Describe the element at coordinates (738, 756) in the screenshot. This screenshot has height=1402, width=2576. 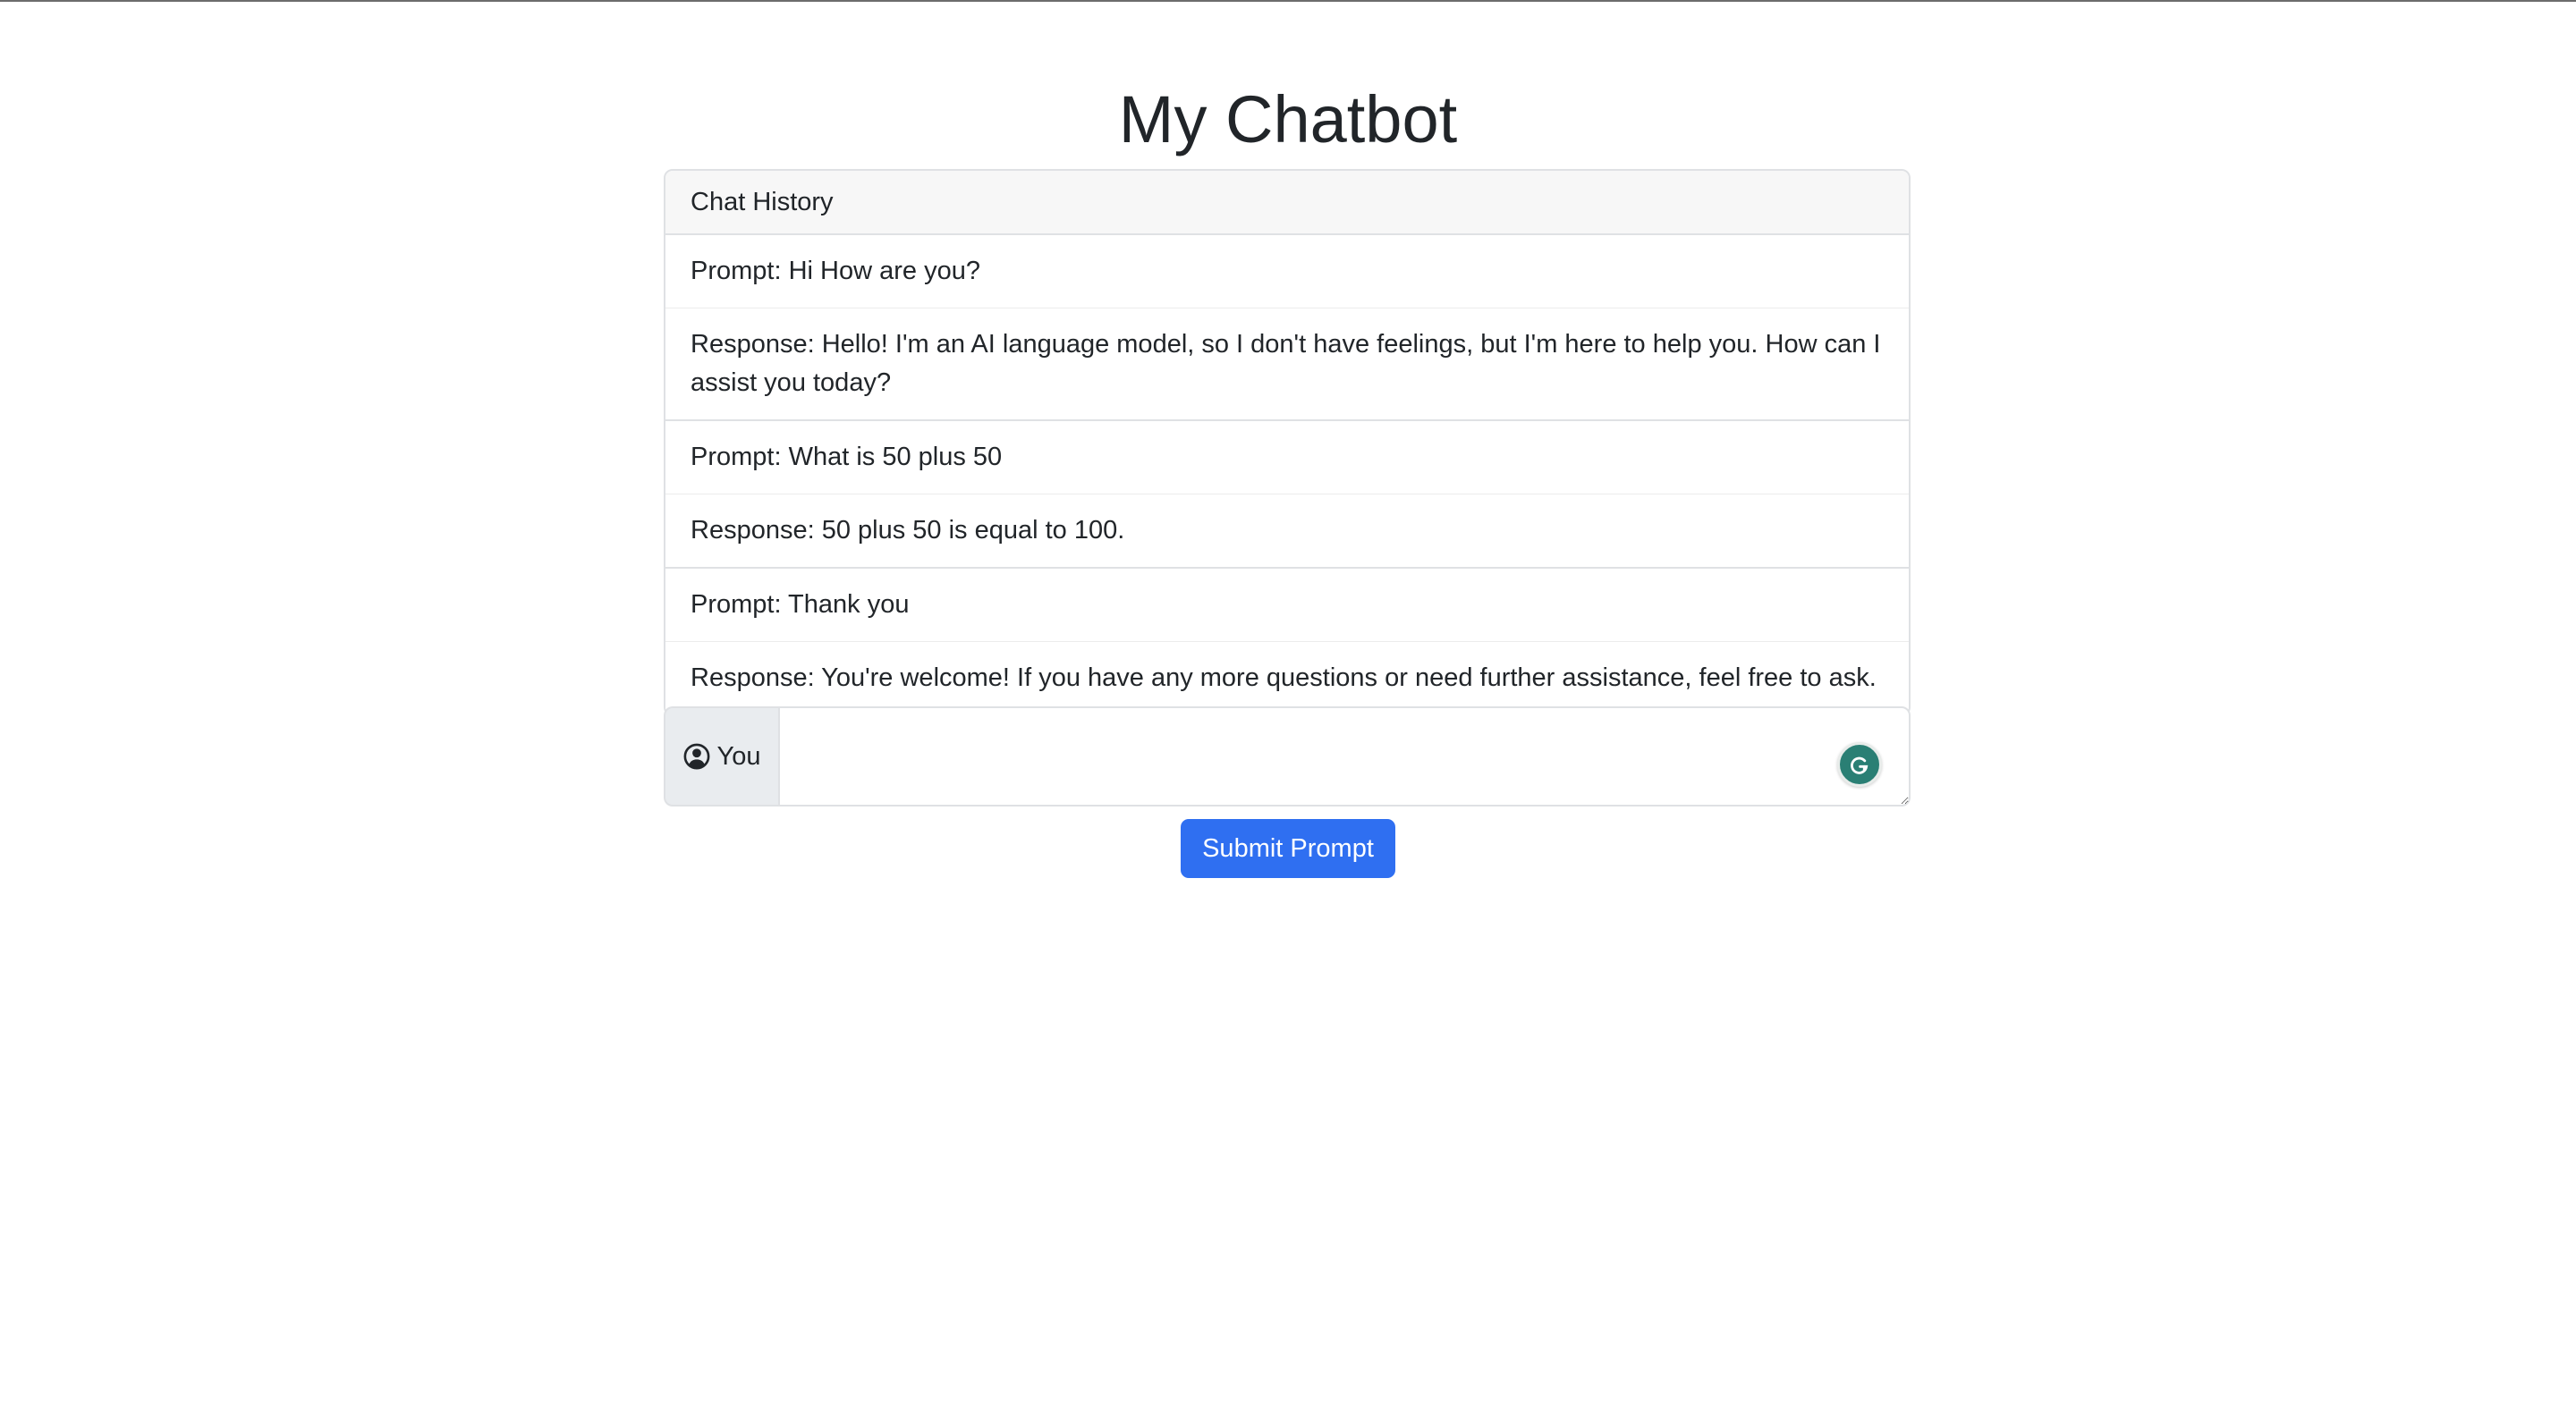
I see `you-label: You` at that location.